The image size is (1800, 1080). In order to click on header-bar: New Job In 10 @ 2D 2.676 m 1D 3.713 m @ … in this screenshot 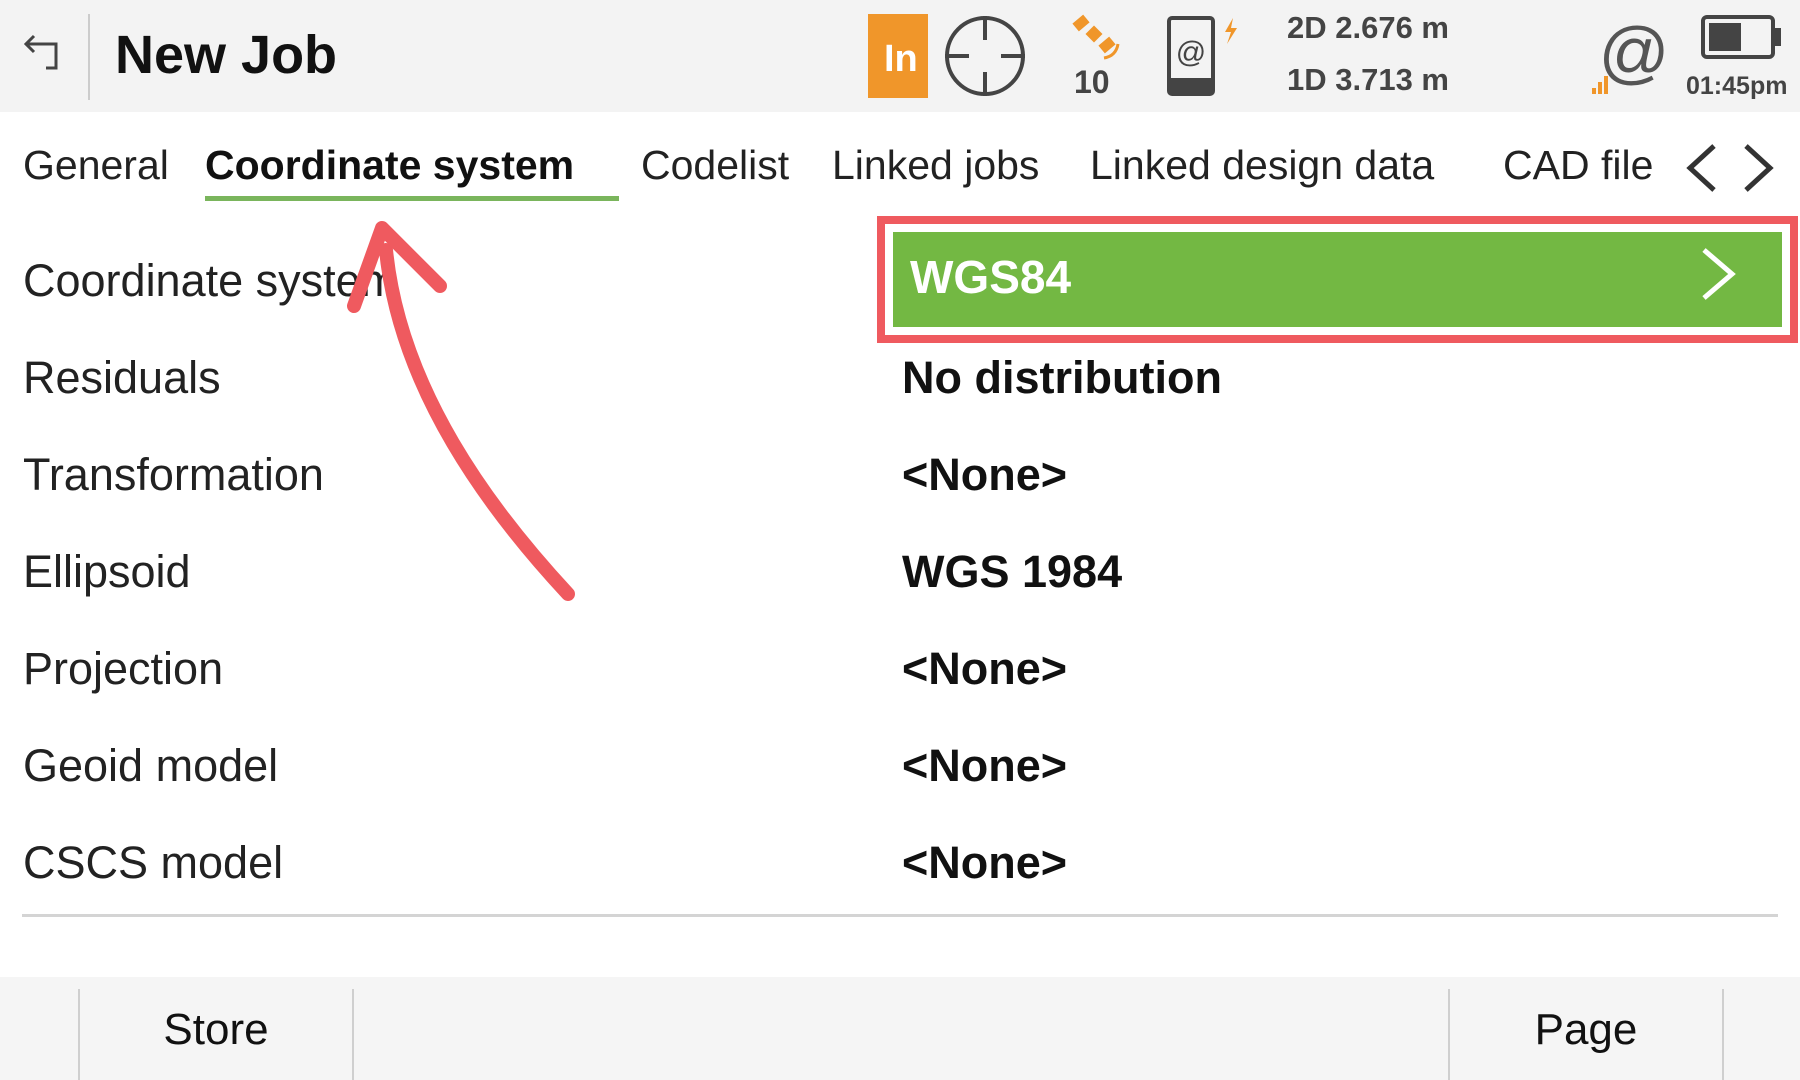, I will do `click(900, 56)`.